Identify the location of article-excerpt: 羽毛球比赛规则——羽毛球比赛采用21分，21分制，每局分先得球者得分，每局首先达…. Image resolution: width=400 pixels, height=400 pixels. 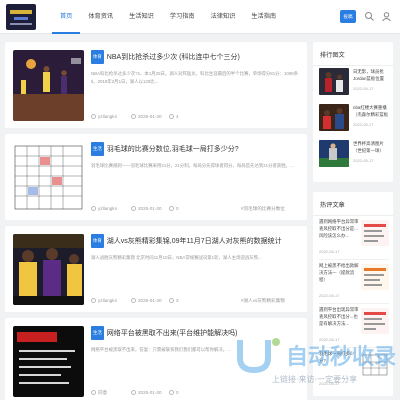
(192, 165).